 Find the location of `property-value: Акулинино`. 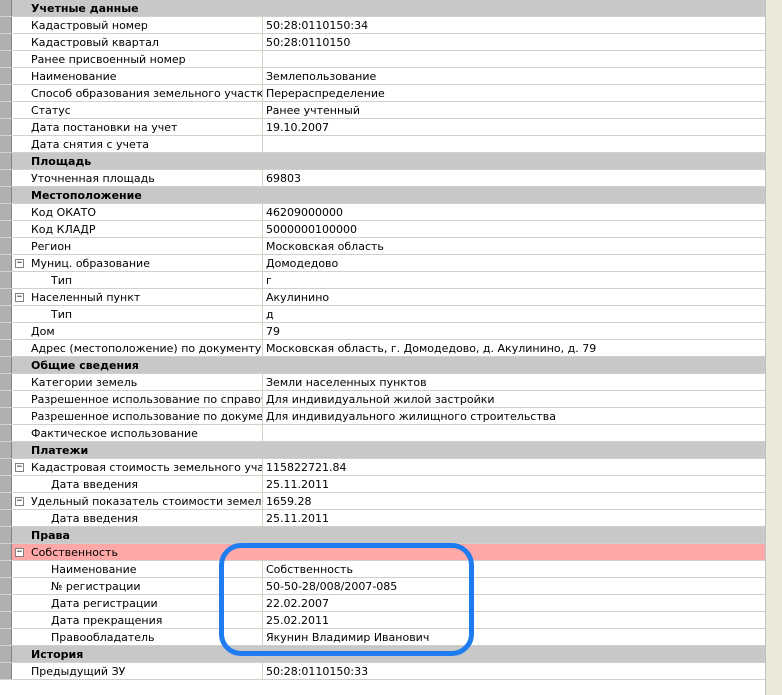

property-value: Акулинино is located at coordinates (515, 297).